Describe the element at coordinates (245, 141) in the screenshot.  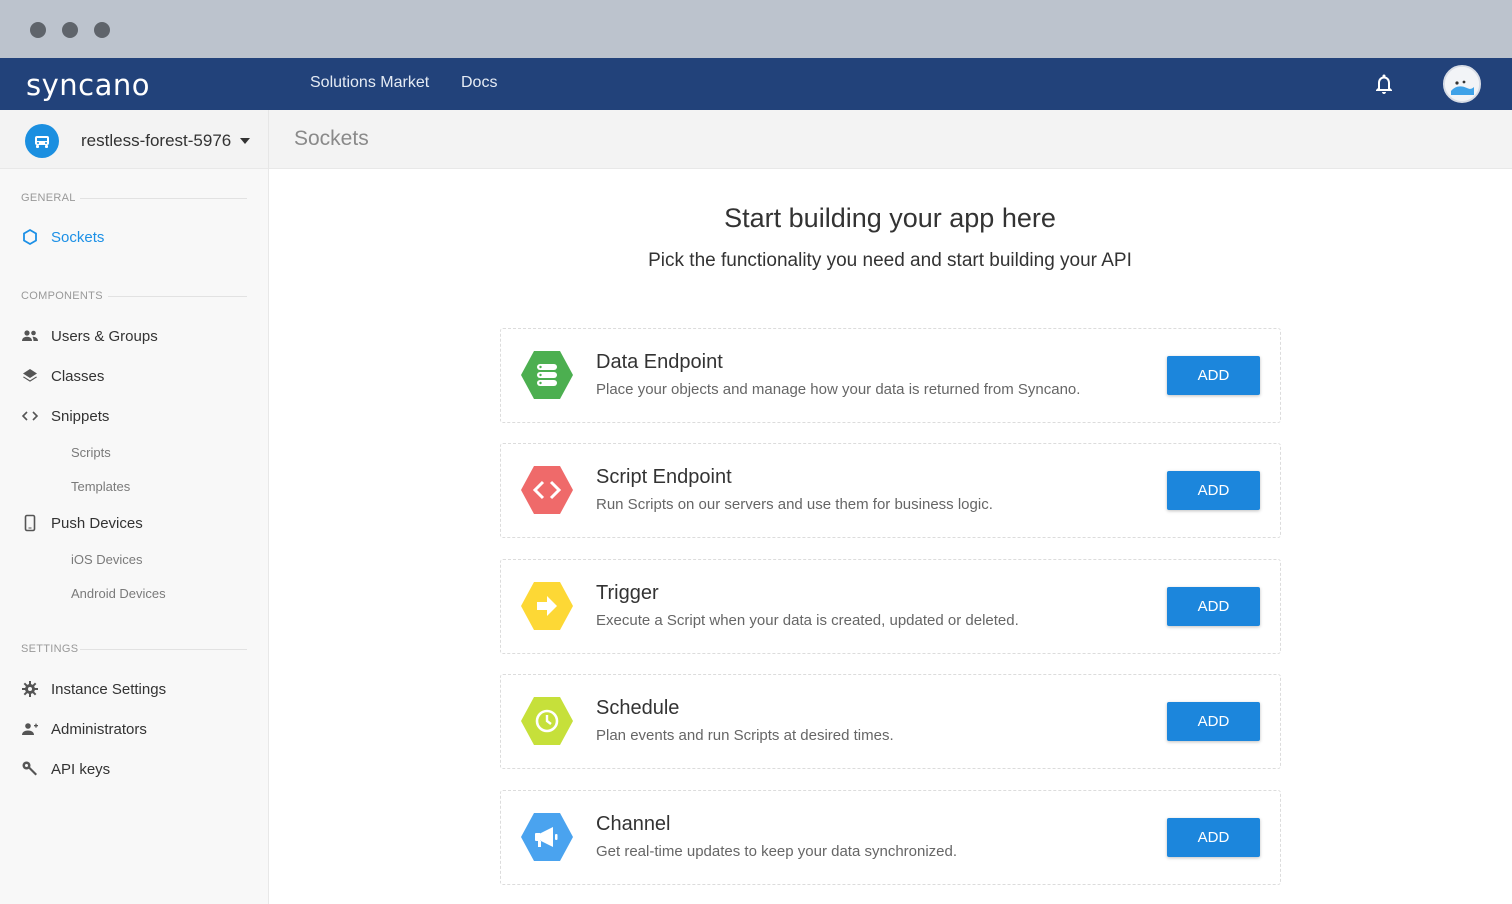
I see `chevron-down-icon` at that location.